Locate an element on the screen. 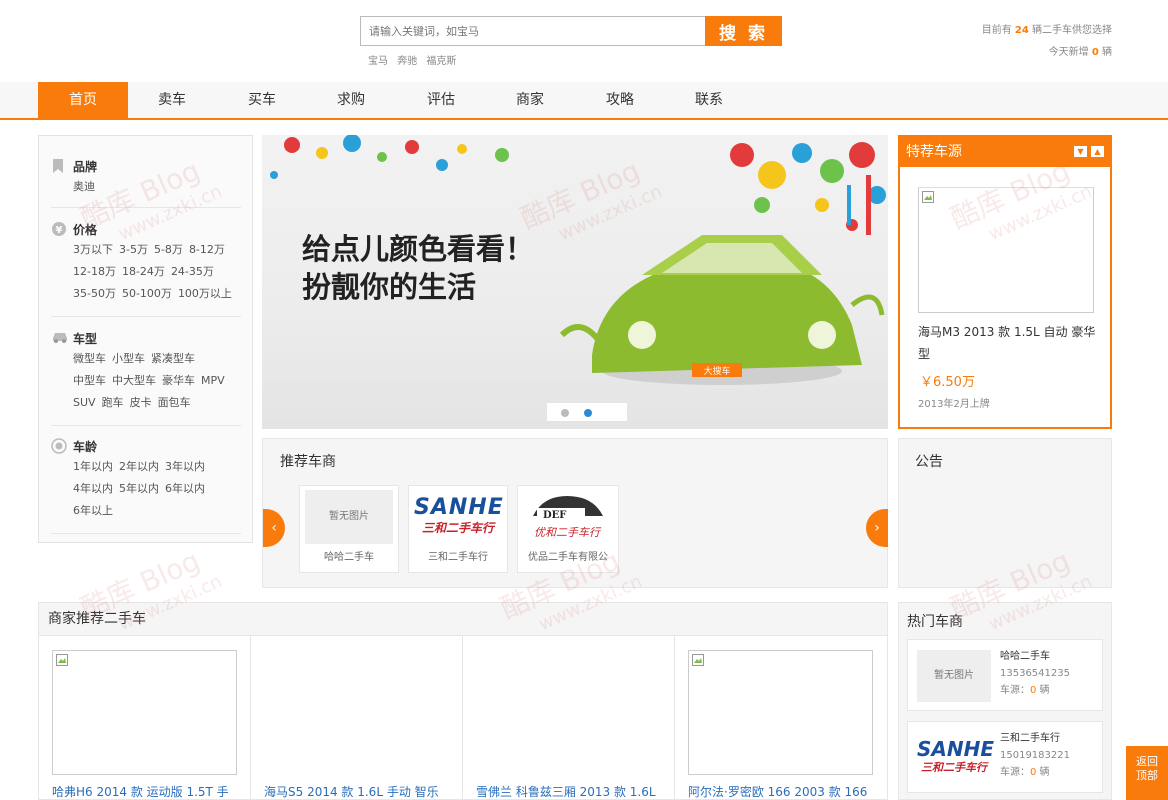 The image size is (1168, 800). car-name-link: 雪佛兰 科鲁兹三厢 2013 款 1.6L is located at coordinates (576, 791).